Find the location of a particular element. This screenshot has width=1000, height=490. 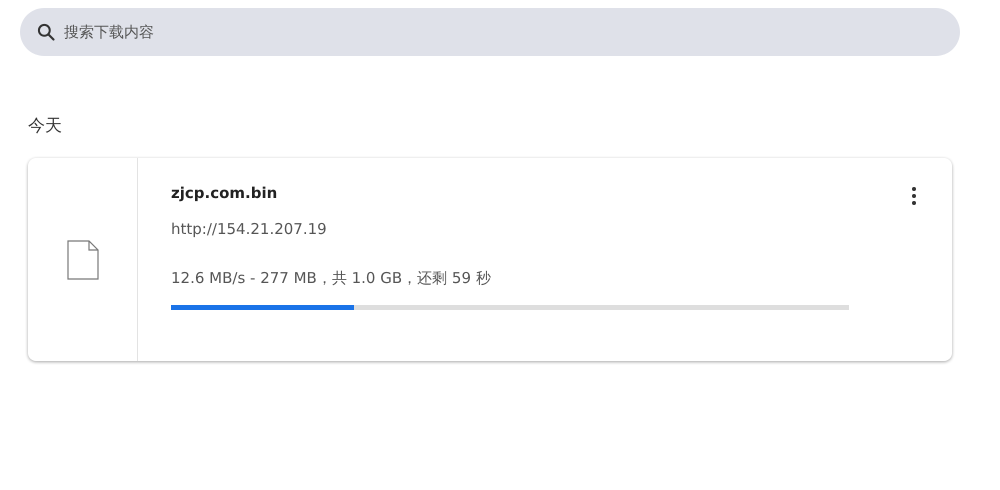

source-url: http://154.21.207.19 is located at coordinates (536, 230).